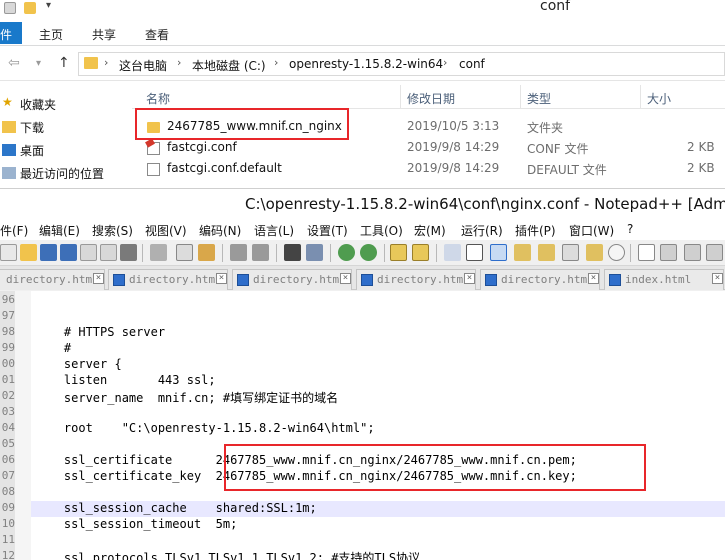 This screenshot has width=725, height=560. Describe the element at coordinates (59, 230) in the screenshot. I see `menu-edit: 编辑(E)` at that location.